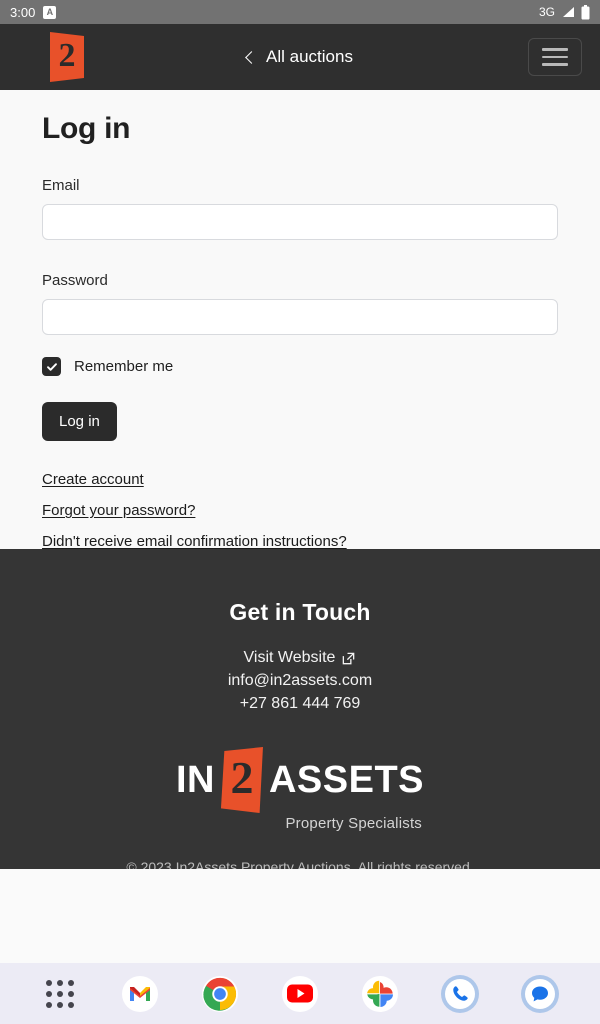  What do you see at coordinates (61, 185) in the screenshot?
I see `email-label: Email` at bounding box center [61, 185].